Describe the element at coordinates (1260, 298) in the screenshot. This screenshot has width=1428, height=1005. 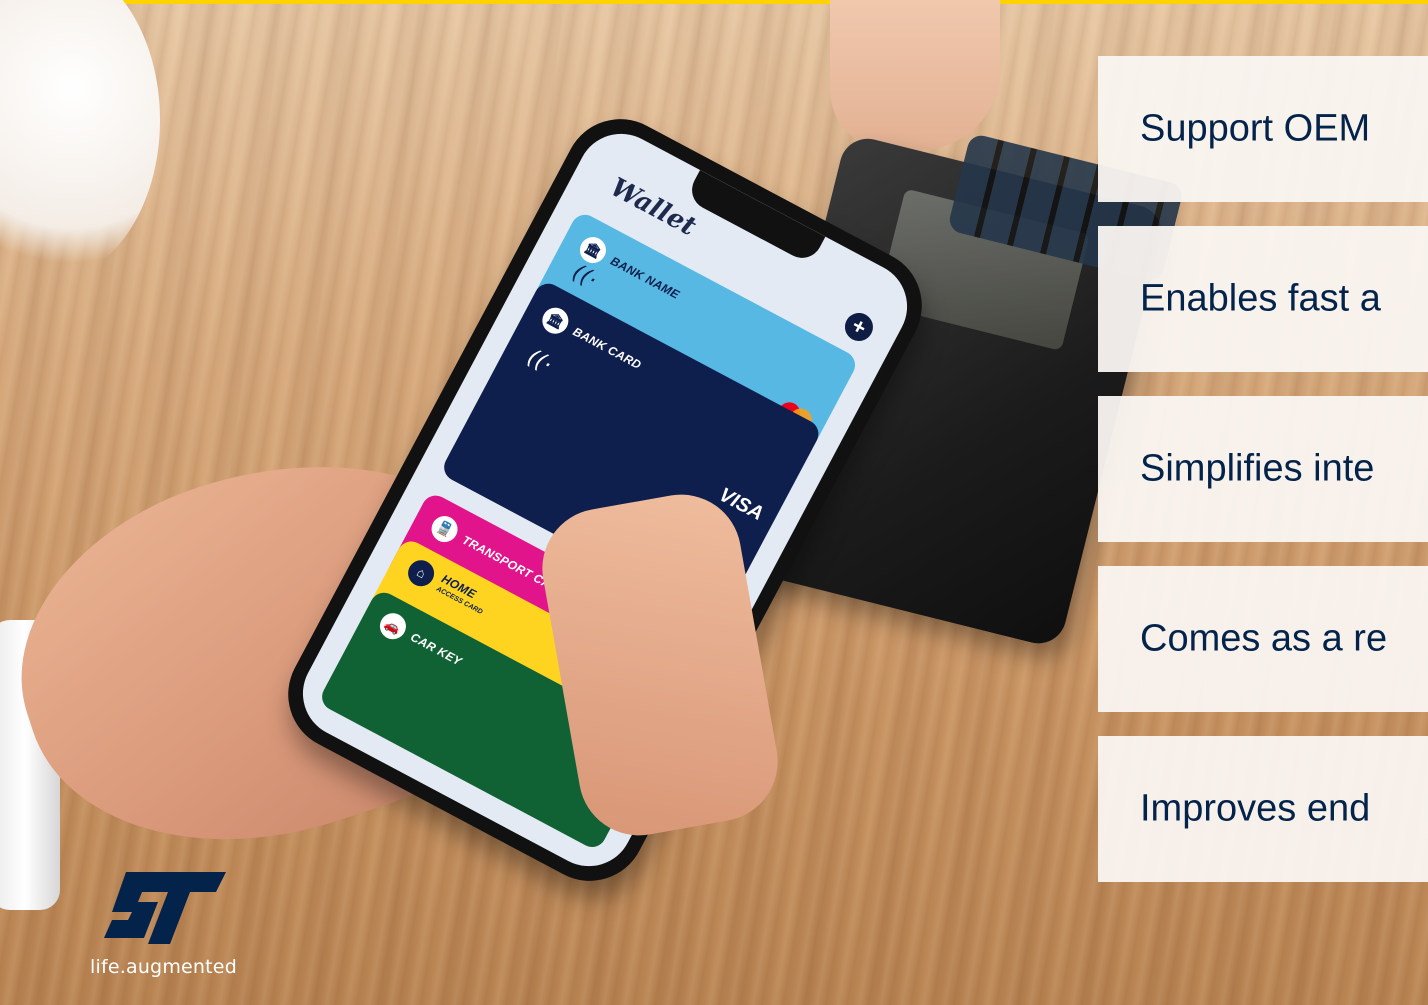
I see `feature-text: Enables fast a` at that location.